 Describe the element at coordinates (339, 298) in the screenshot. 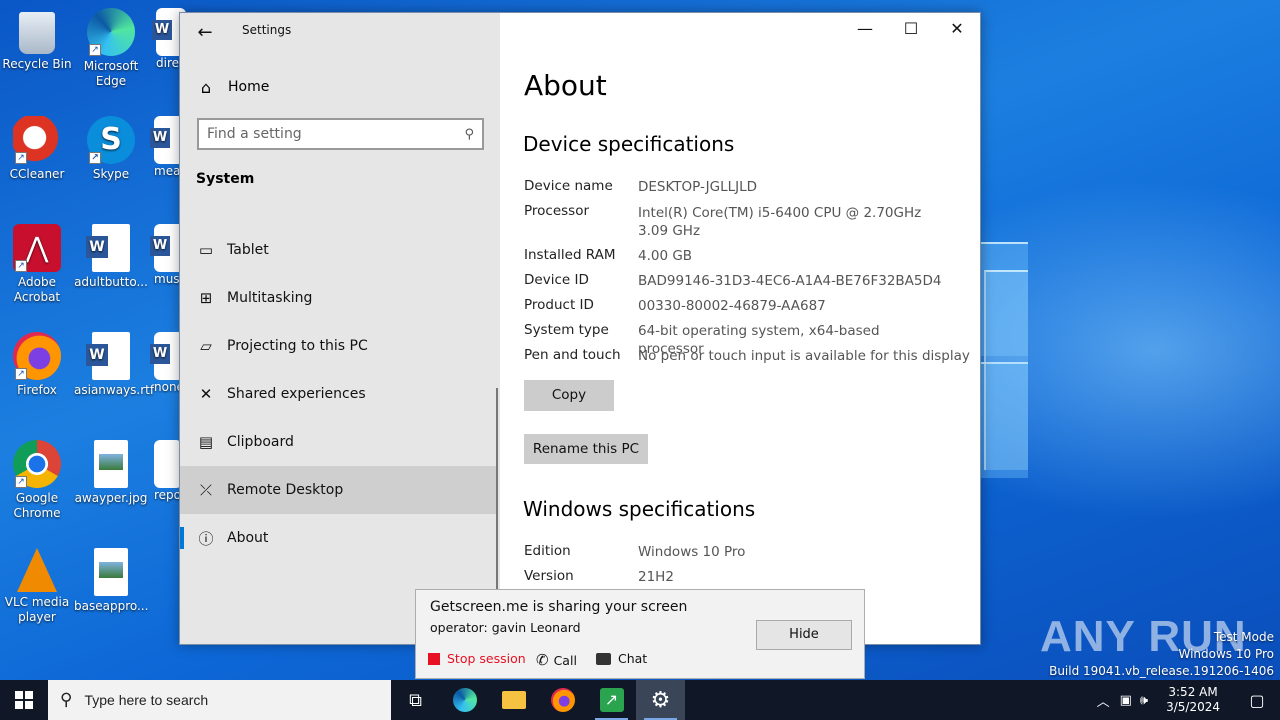

I see `nav-item-multitasking: ⊞ Multitasking` at that location.